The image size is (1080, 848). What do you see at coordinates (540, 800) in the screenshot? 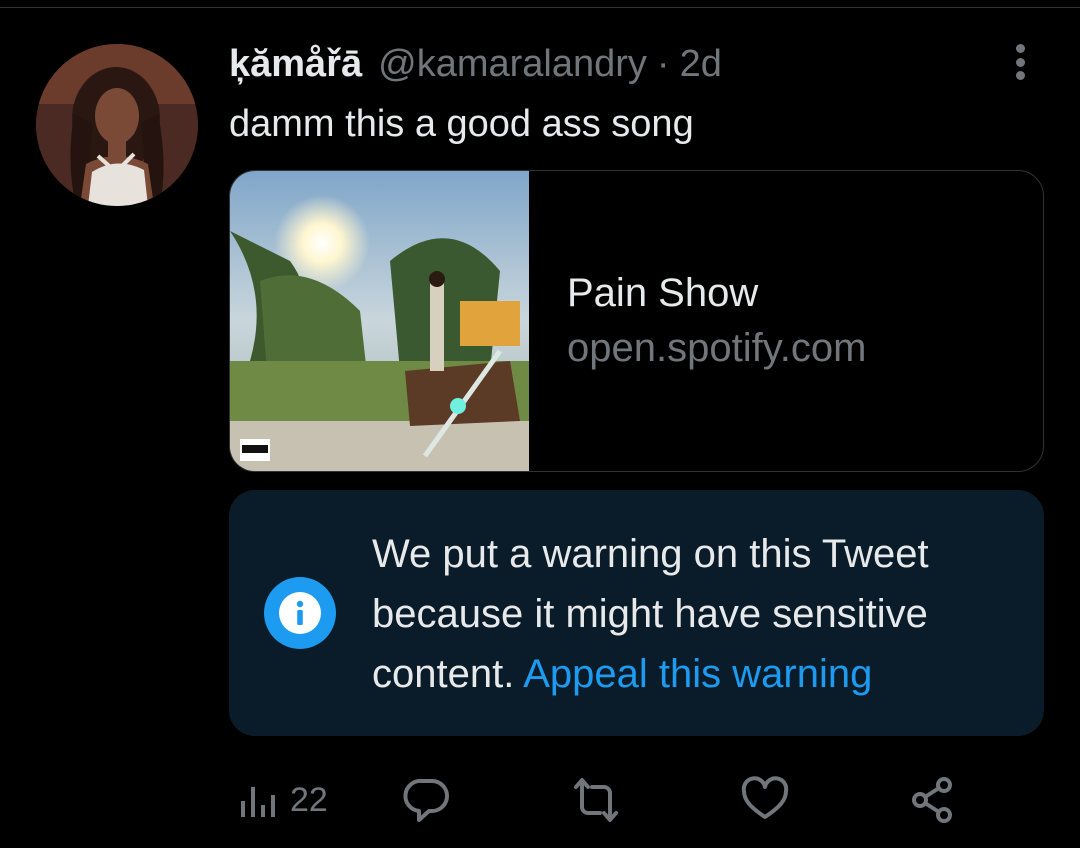
I see `tweet-action-bar: 22` at bounding box center [540, 800].